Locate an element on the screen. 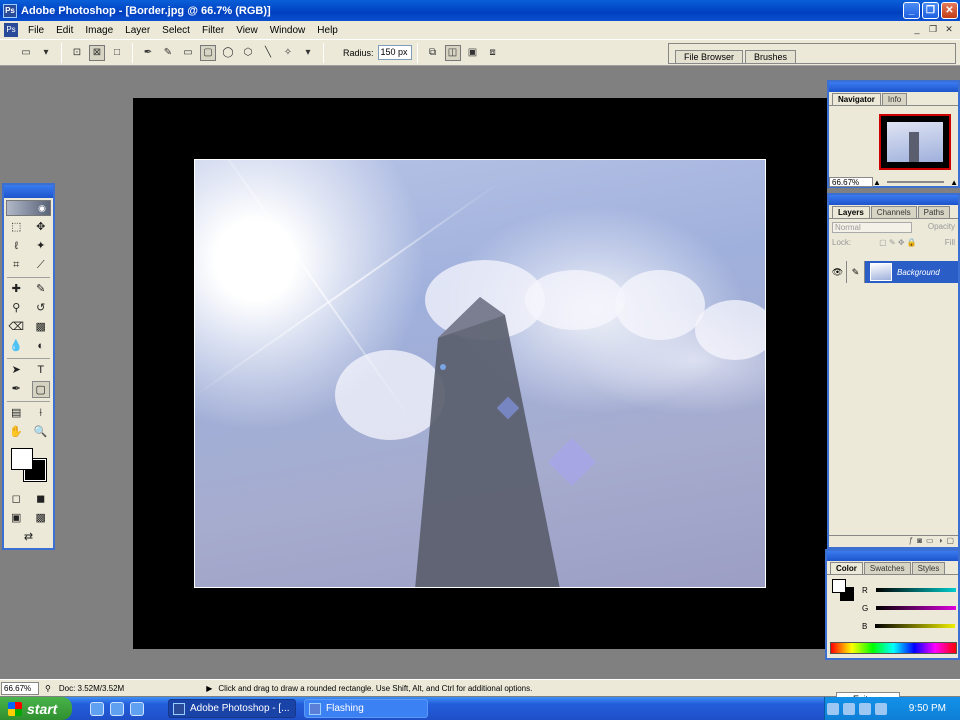 This screenshot has width=960, height=720. full-screen-icon: ▩ is located at coordinates (41, 518).